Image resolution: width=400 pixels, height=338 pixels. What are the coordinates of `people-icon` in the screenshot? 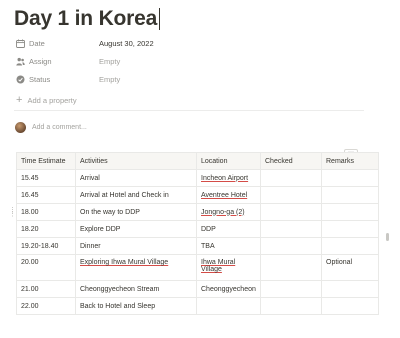 It's located at (20, 61).